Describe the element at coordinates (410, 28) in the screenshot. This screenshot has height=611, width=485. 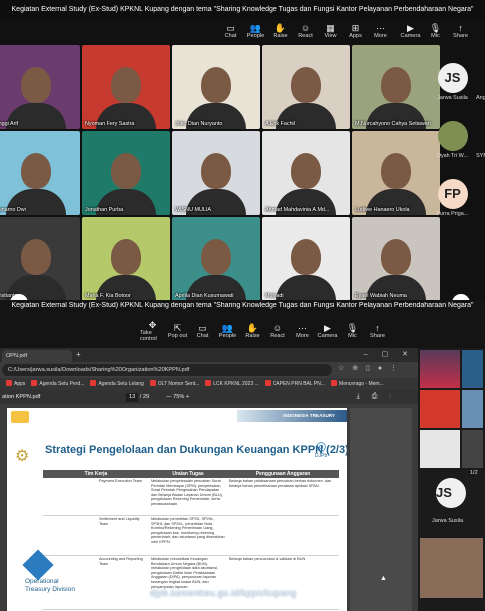
I see `camera-icon: ▶` at that location.